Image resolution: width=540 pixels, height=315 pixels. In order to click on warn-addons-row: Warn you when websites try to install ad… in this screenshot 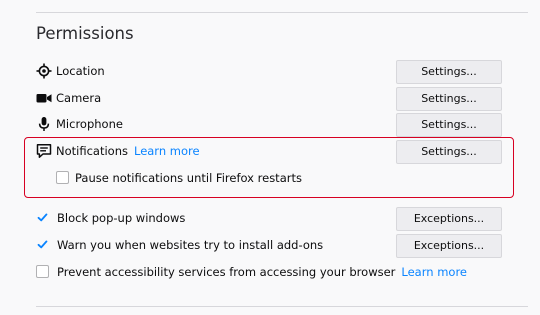, I will do `click(269, 246)`.